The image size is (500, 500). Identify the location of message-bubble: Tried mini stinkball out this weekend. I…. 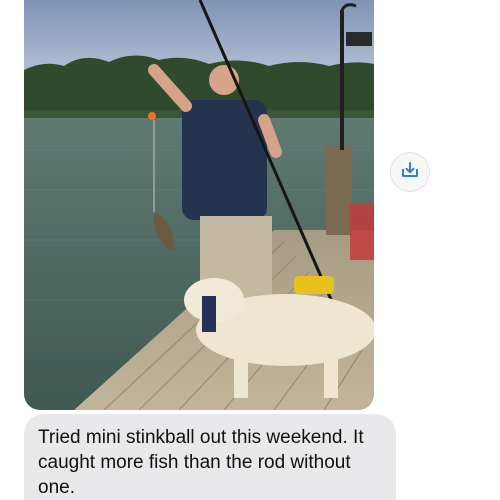
(210, 457).